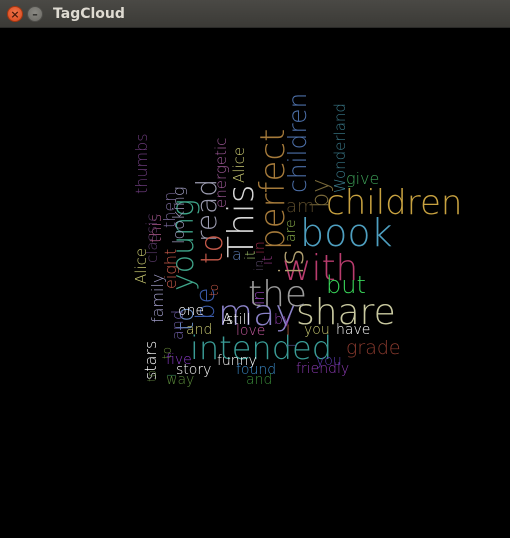  Describe the element at coordinates (346, 285) in the screenshot. I see `cloud-word: but` at that location.